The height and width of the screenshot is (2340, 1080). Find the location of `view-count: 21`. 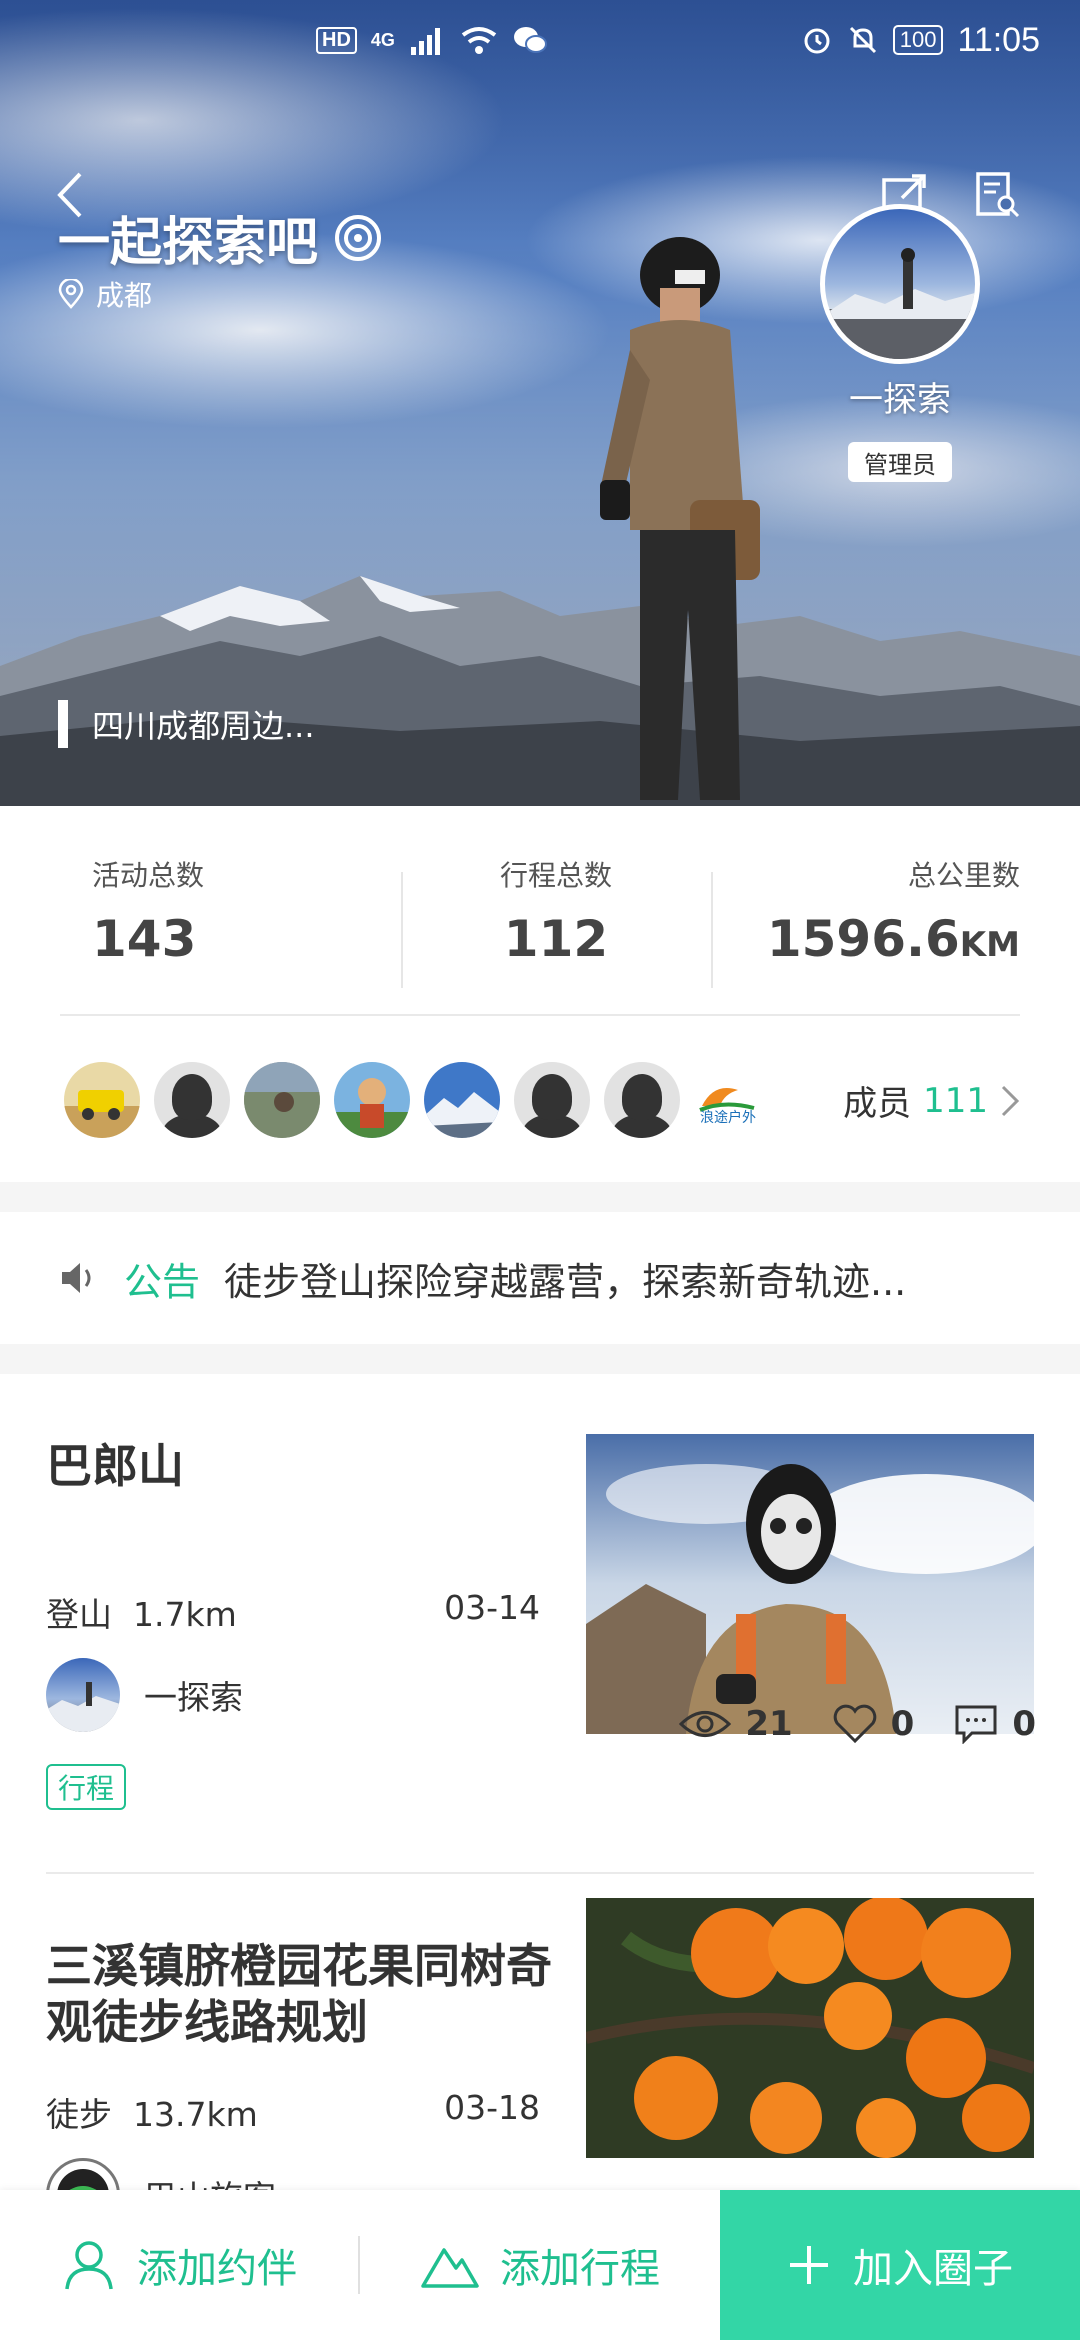

view-count: 21 is located at coordinates (769, 1724).